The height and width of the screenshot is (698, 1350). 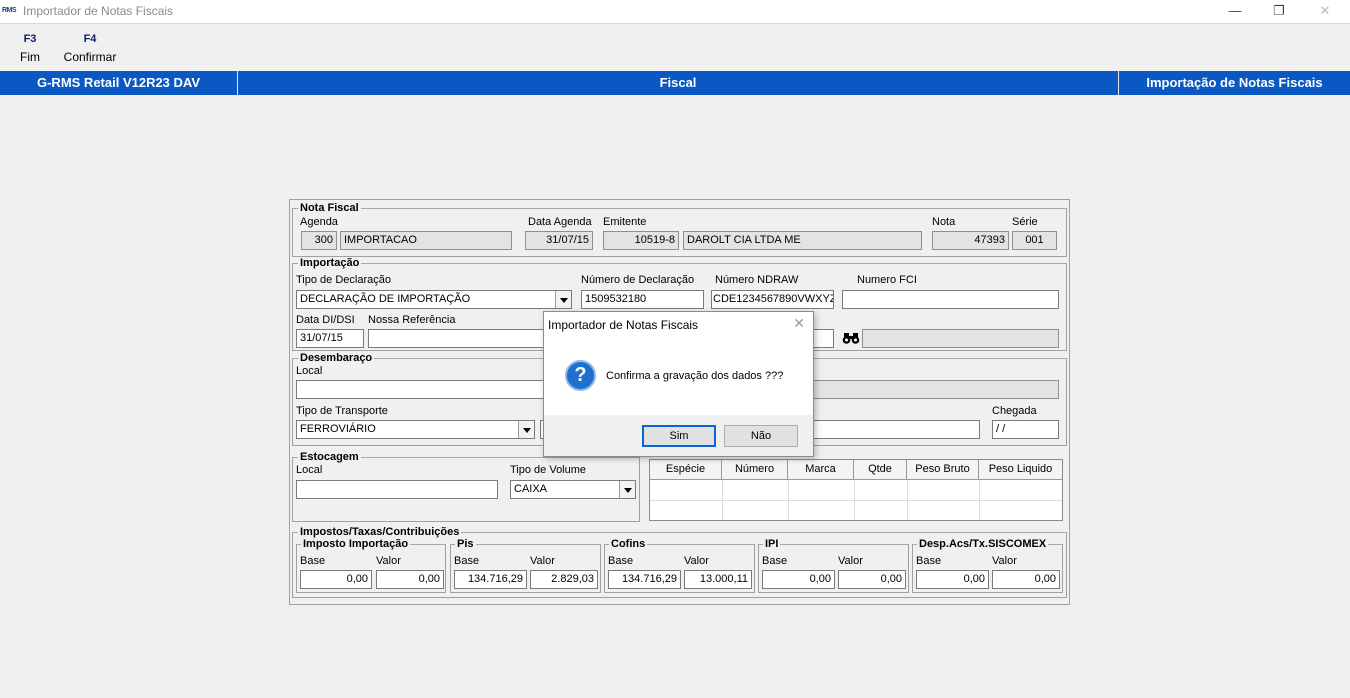 I want to click on f4-action-label: Confirmar, so click(x=90, y=57).